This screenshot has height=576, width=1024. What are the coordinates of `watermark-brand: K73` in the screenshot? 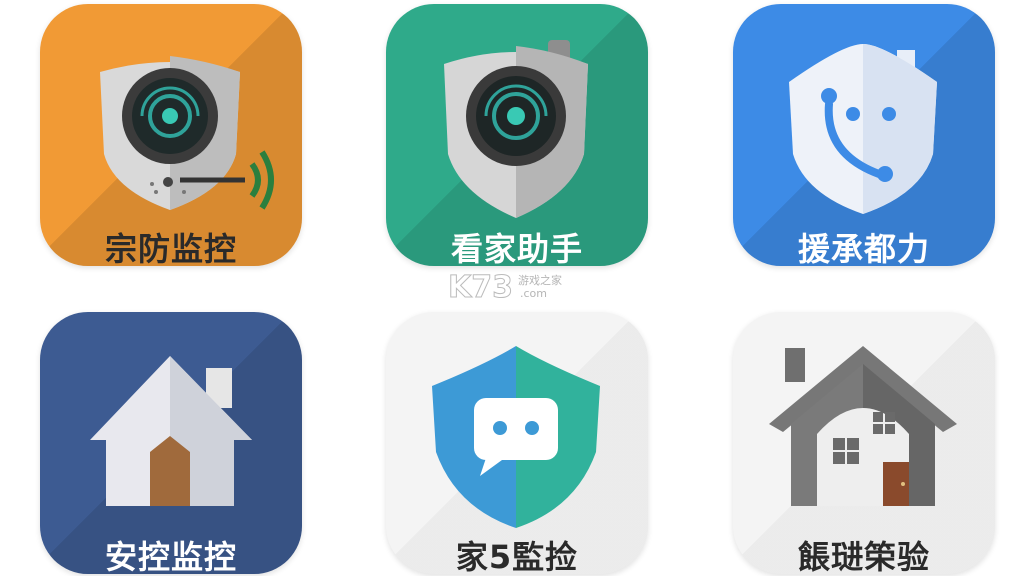 It's located at (481, 288).